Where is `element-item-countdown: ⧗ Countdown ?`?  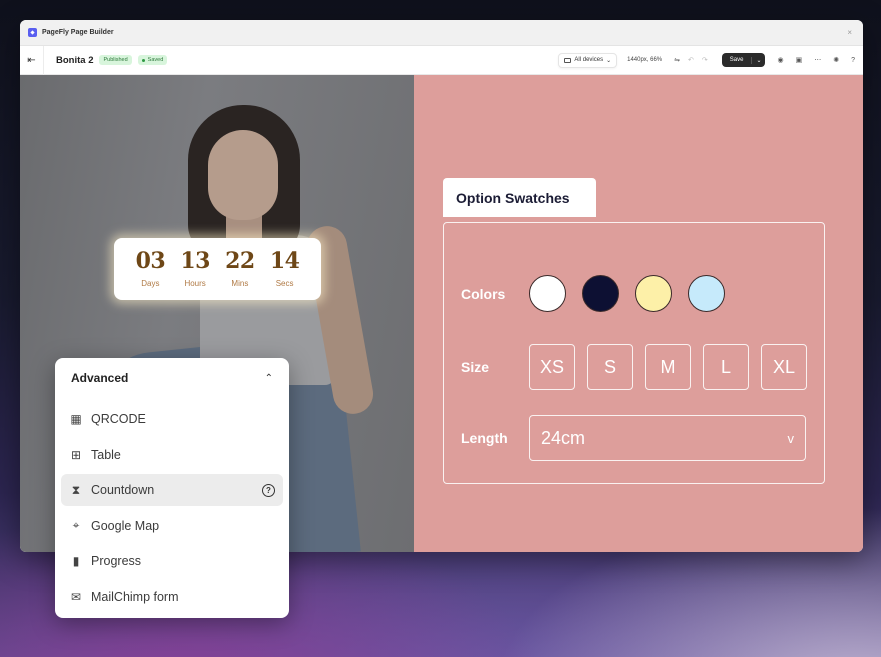
element-item-countdown: ⧗ Countdown ? is located at coordinates (172, 490).